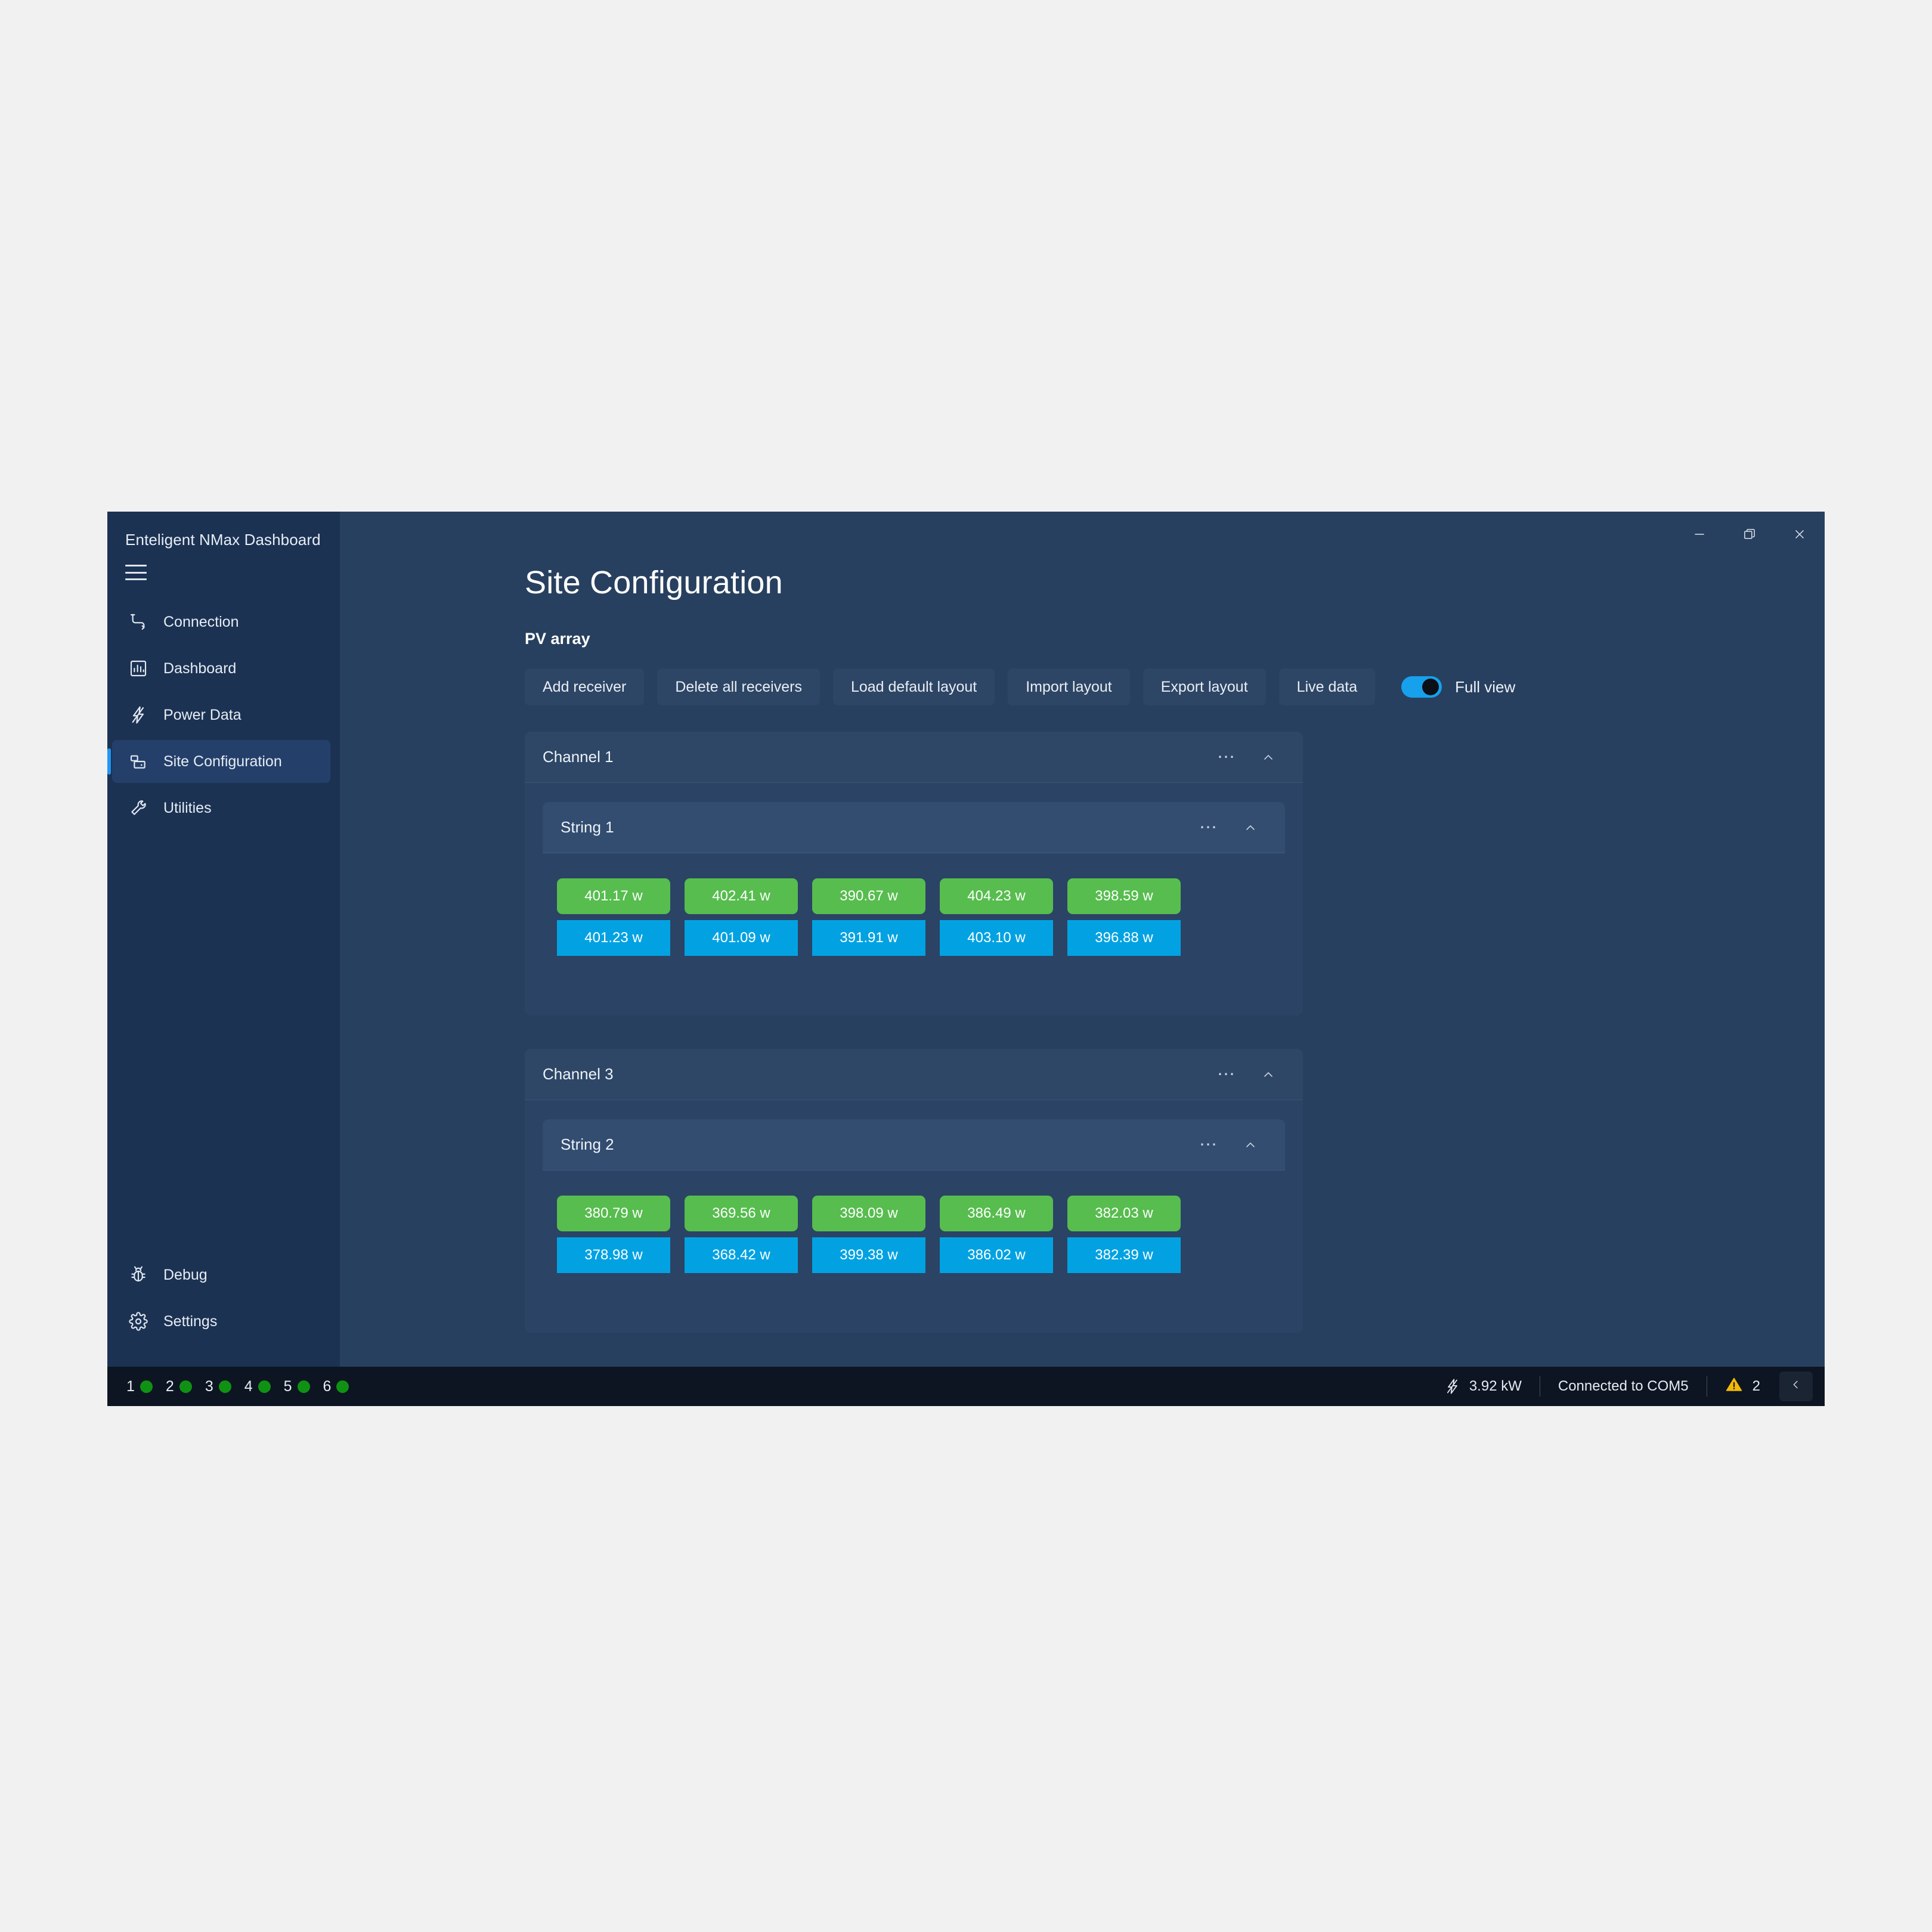 This screenshot has height=1932, width=1932. What do you see at coordinates (868, 938) in the screenshot?
I see `receiver-tile: 391.91 w` at bounding box center [868, 938].